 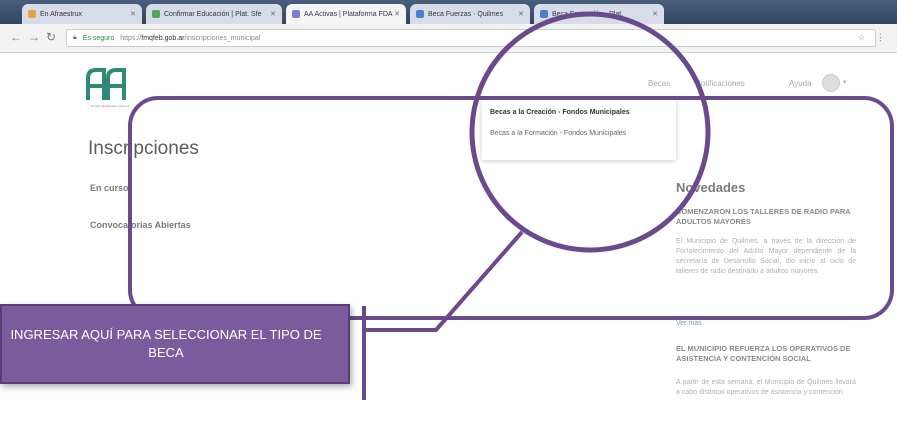 I want to click on read-more-link: Ver más, so click(x=689, y=323).